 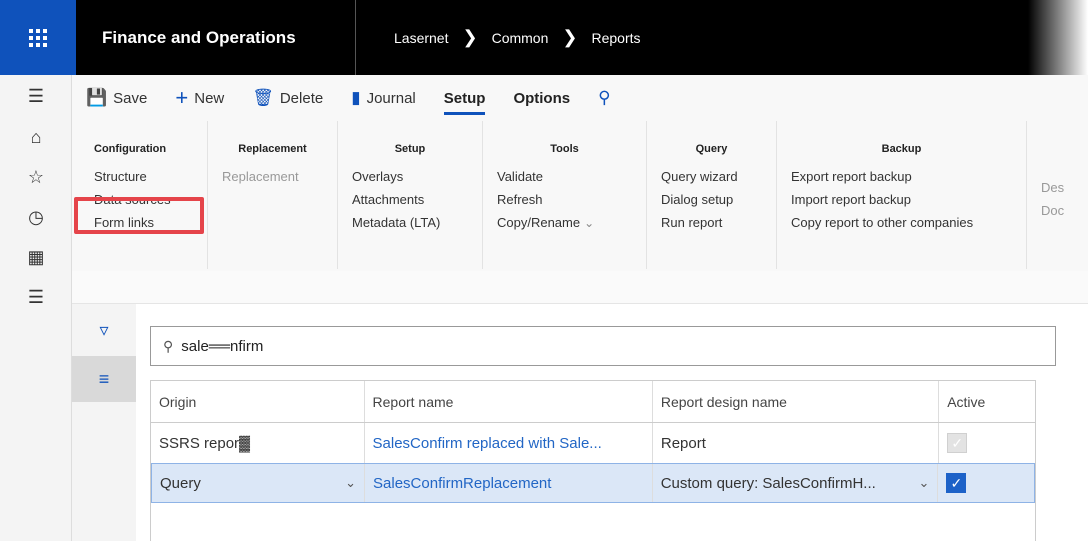 I want to click on ribbon-item-export-backup: Export report backup, so click(x=901, y=176).